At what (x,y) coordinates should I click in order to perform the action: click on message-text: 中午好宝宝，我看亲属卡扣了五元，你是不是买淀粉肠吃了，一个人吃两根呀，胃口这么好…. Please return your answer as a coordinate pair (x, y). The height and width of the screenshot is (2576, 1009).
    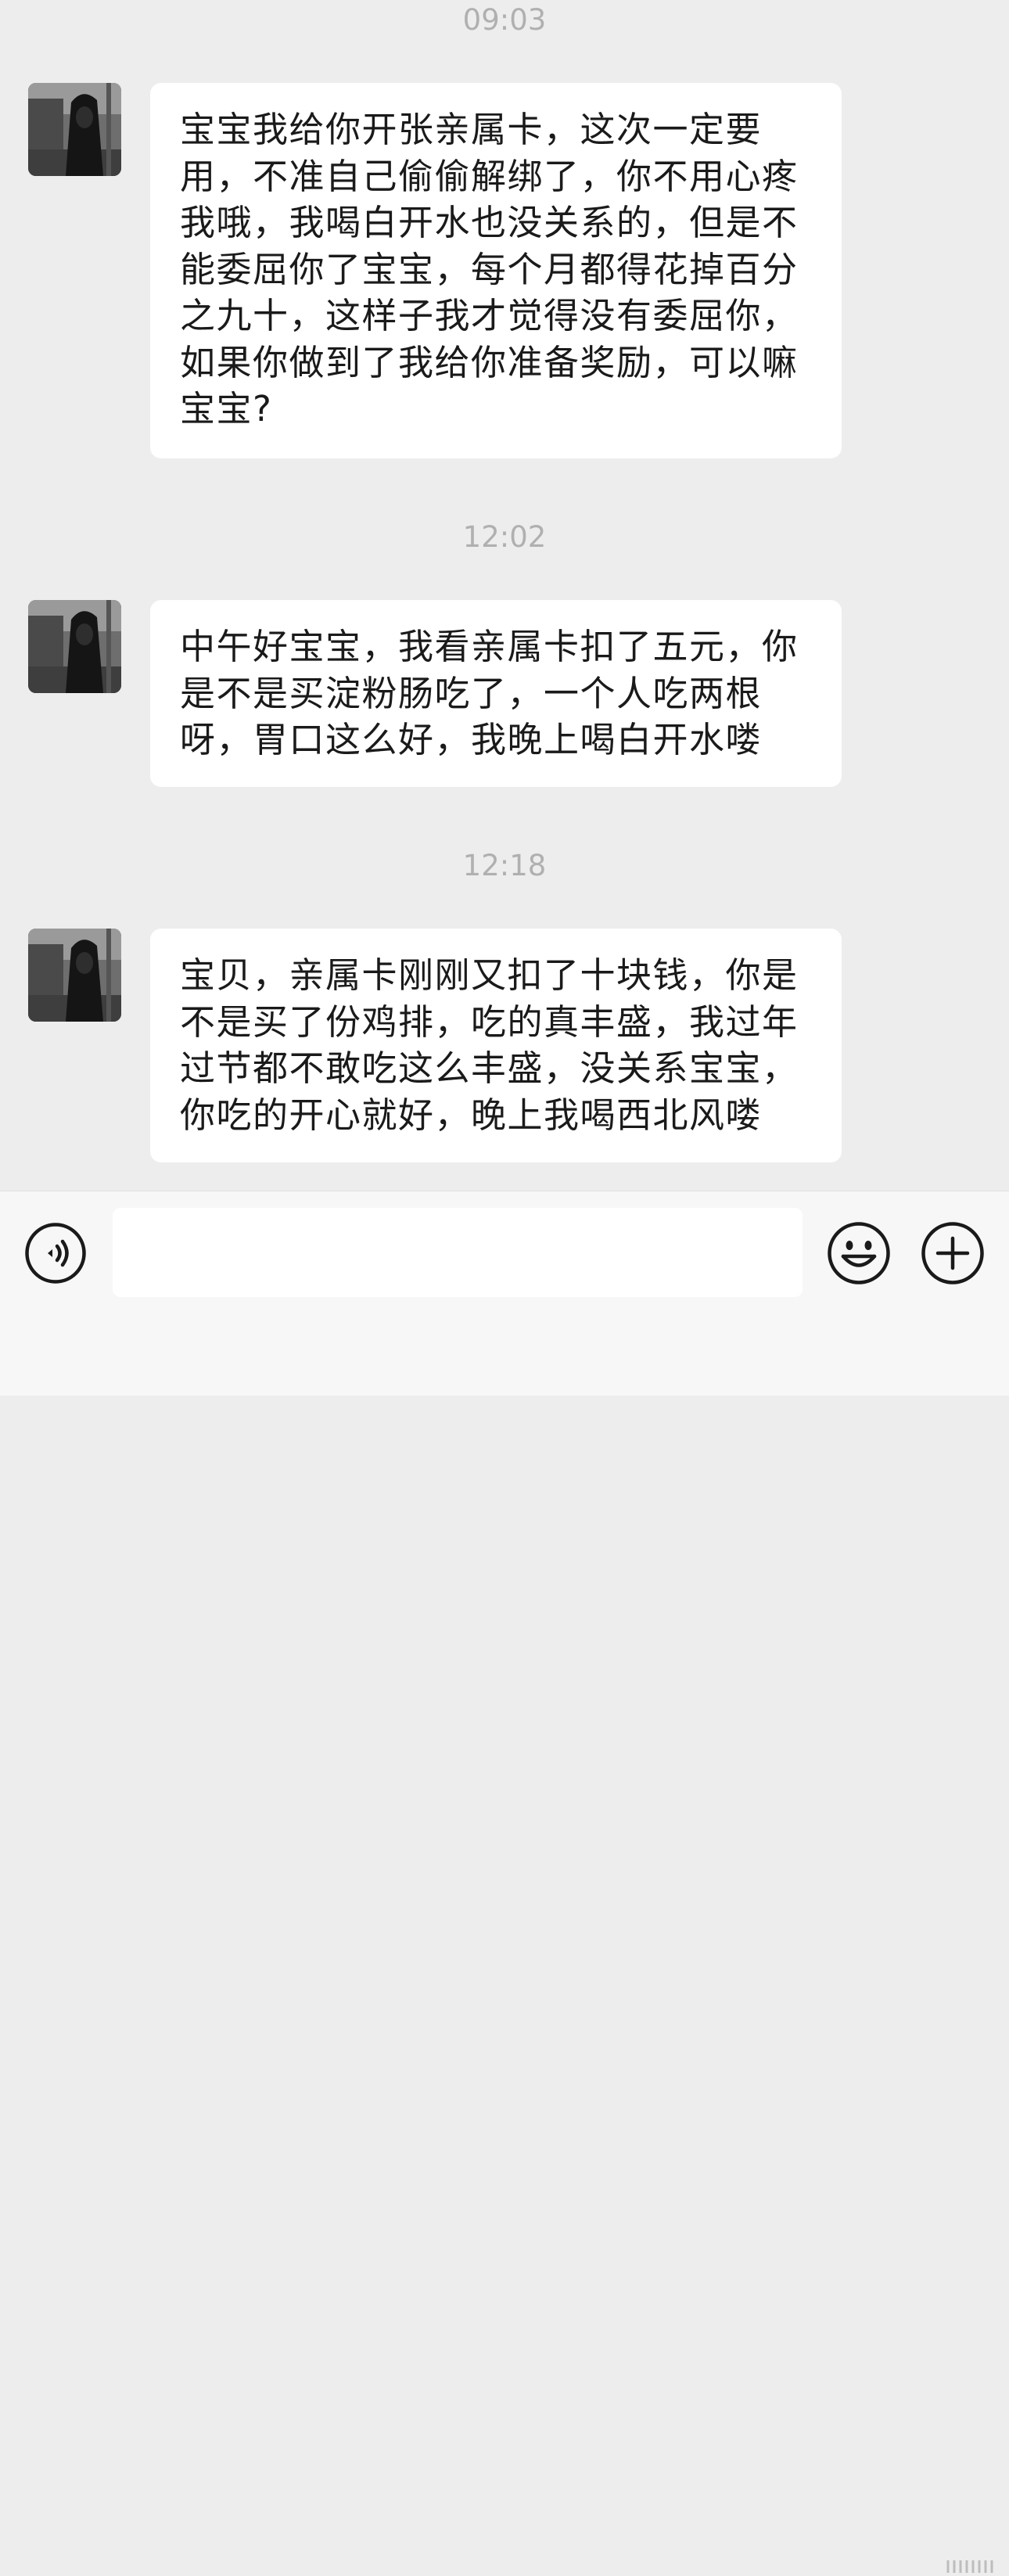
    Looking at the image, I should click on (489, 693).